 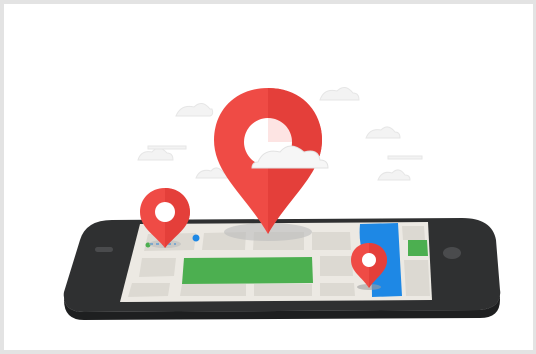 What do you see at coordinates (452, 253) in the screenshot?
I see `phone-home-button` at bounding box center [452, 253].